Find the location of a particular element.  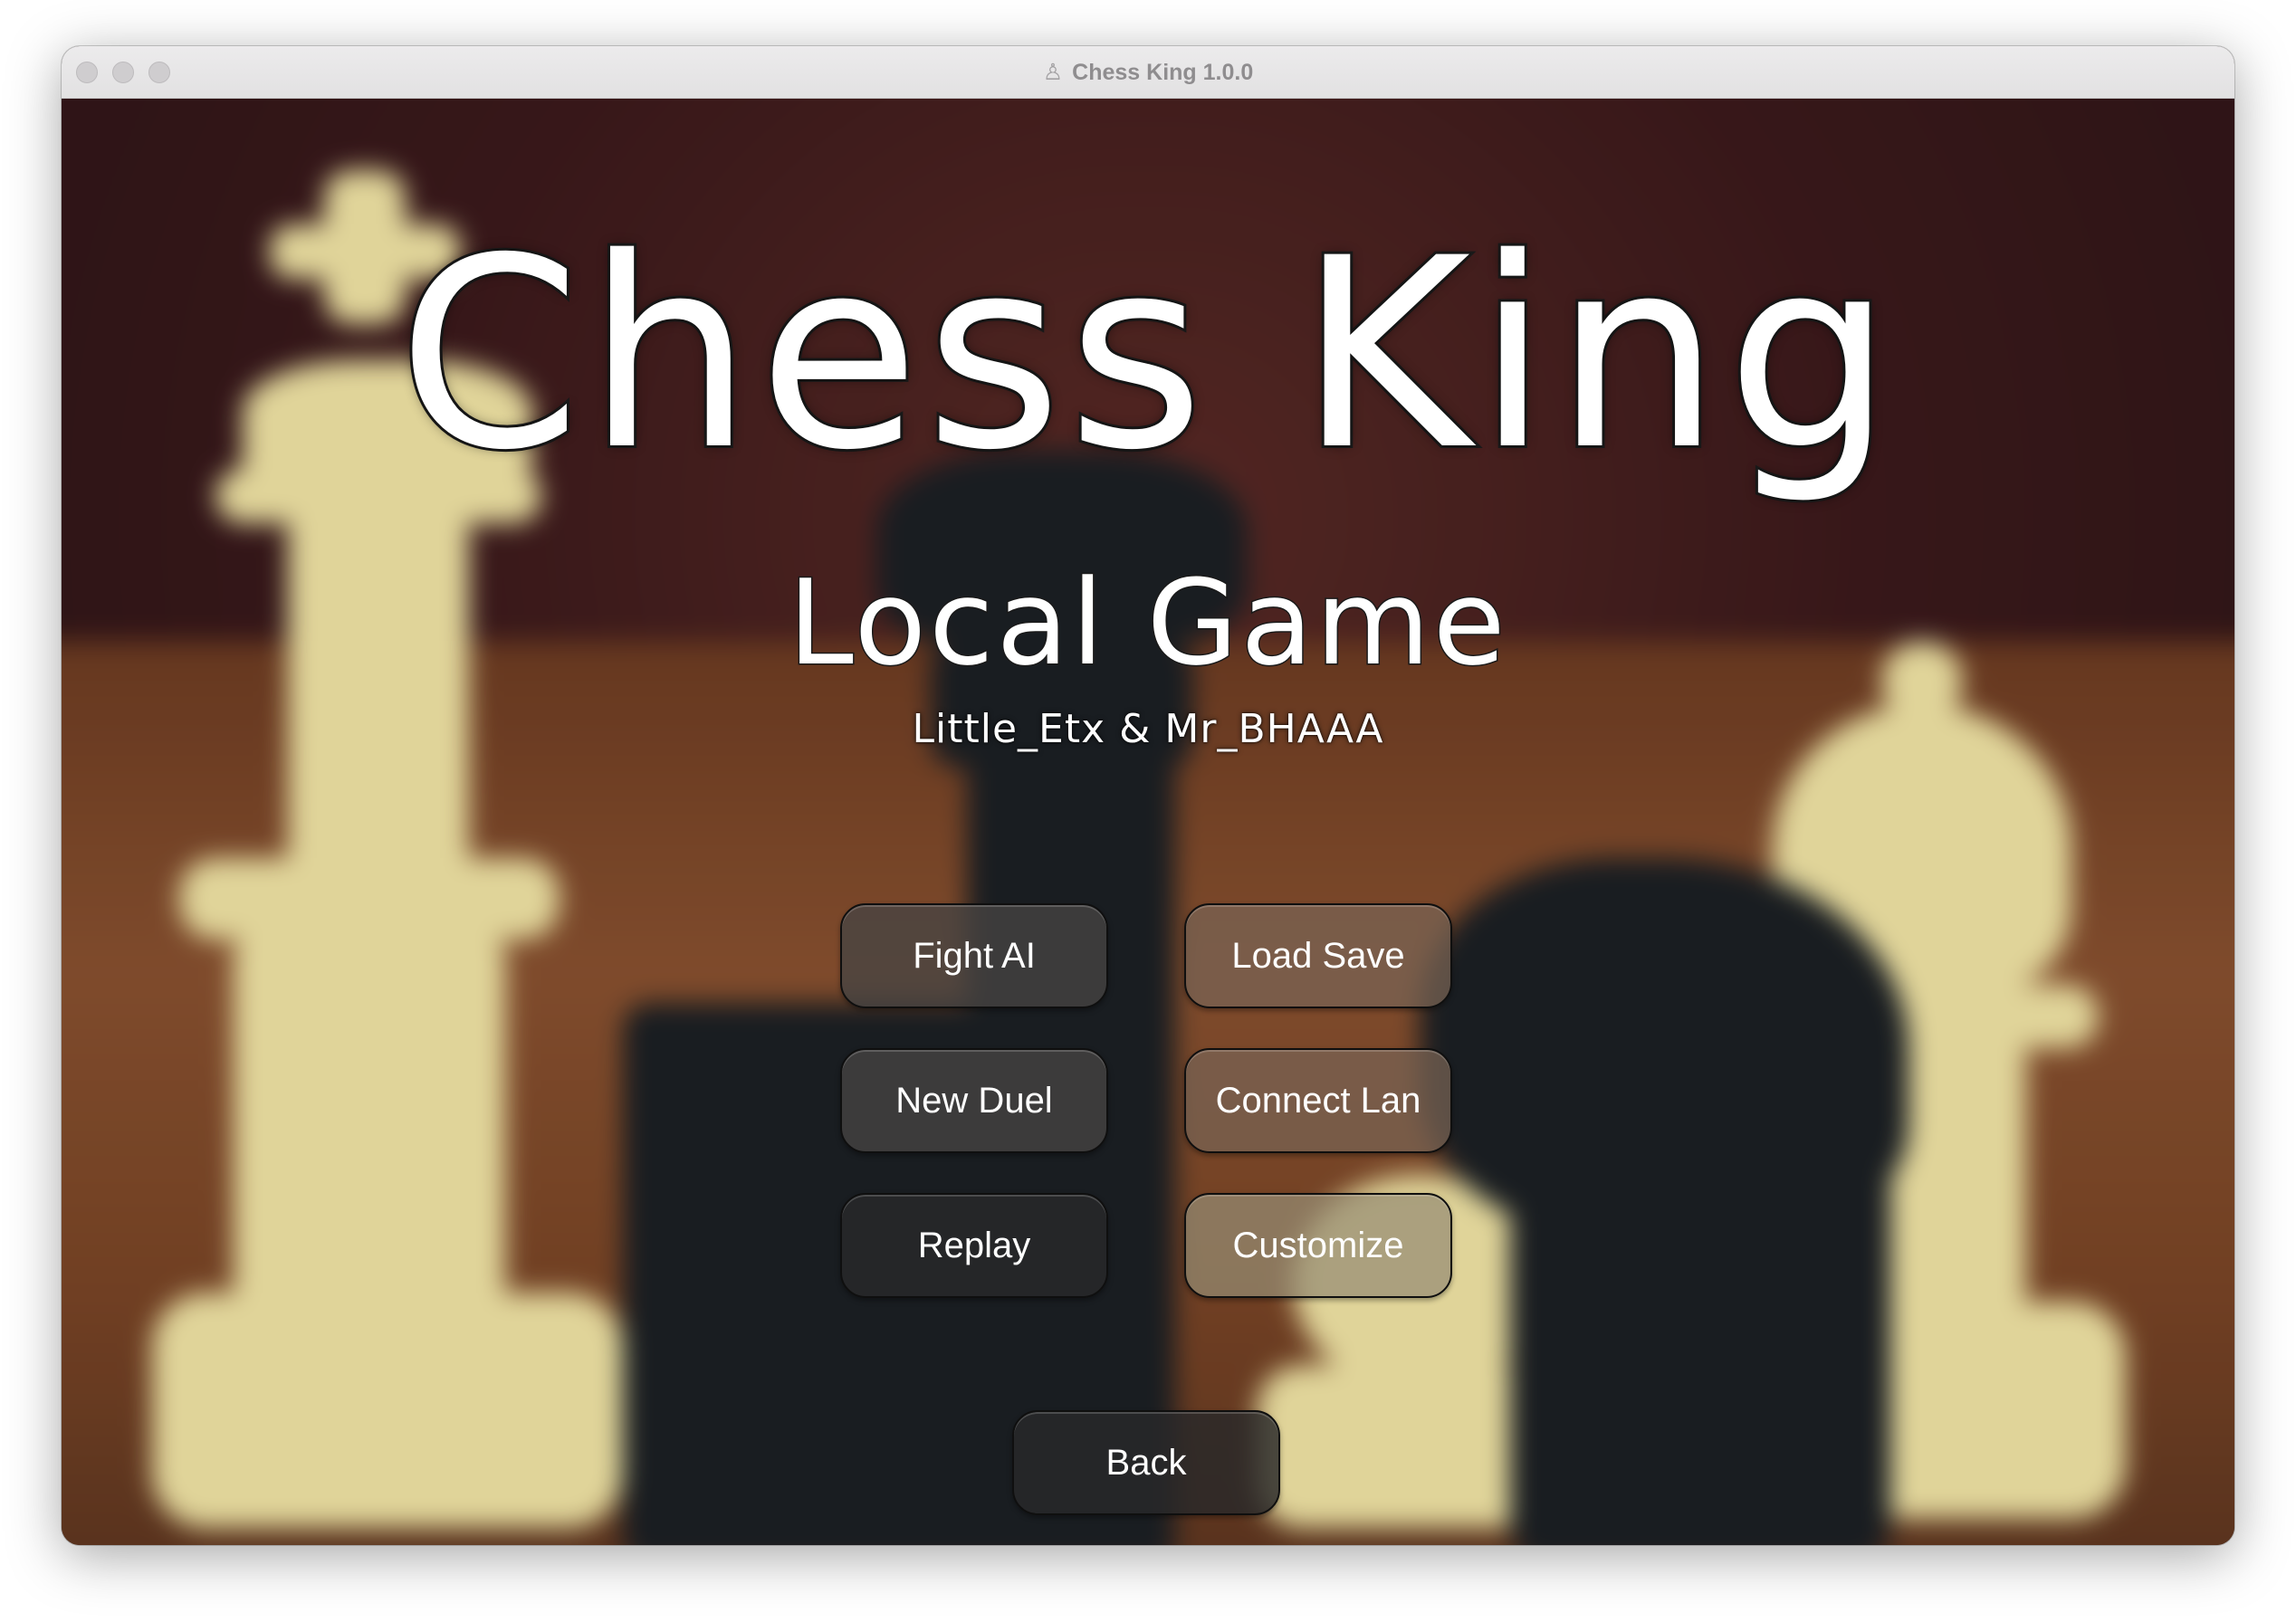

fight-ai-button: Fight AI is located at coordinates (974, 955).